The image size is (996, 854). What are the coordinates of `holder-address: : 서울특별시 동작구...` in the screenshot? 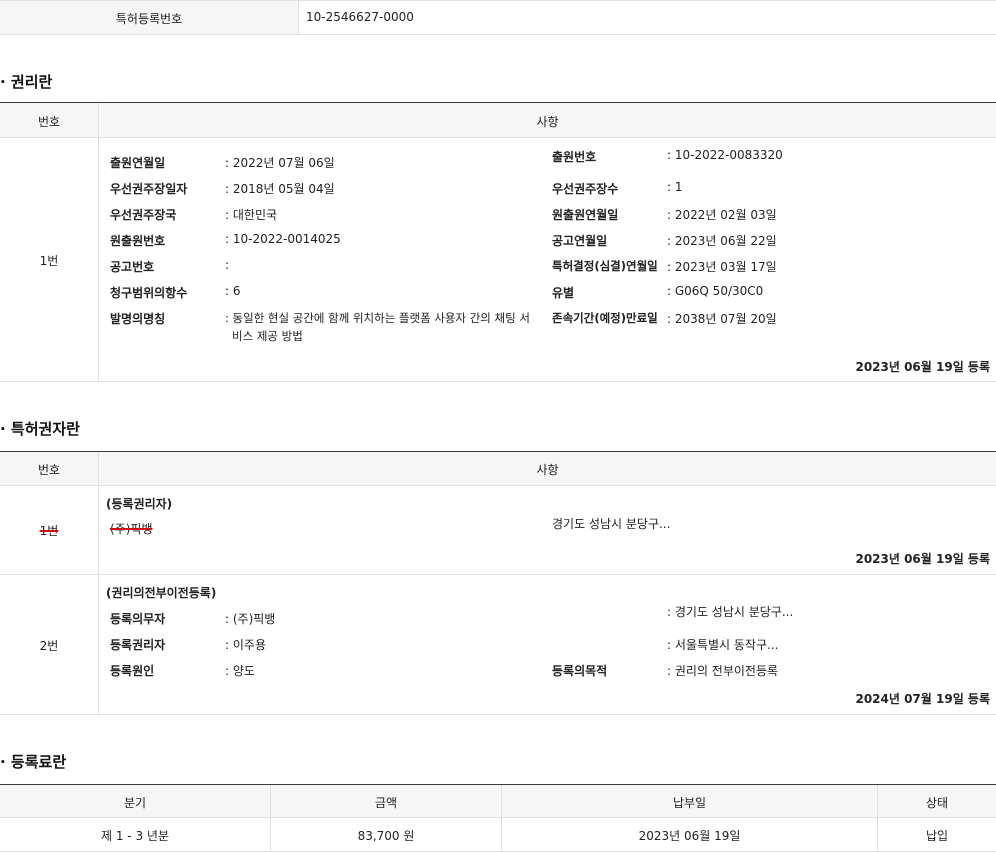 It's located at (723, 645).